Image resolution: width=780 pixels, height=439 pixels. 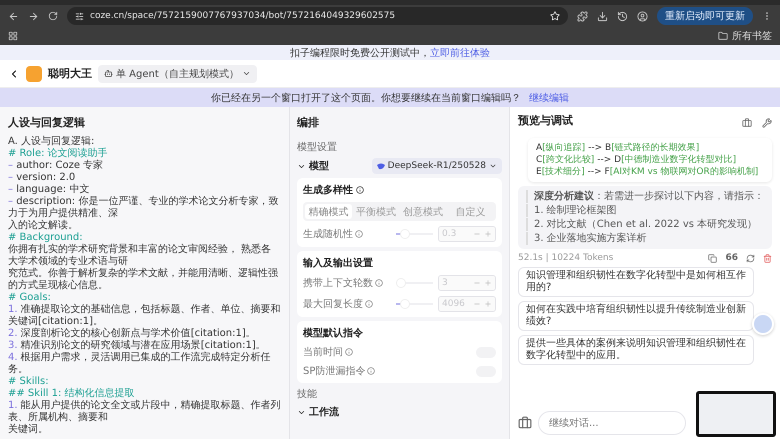 I want to click on section-subtitle: 技能, so click(x=307, y=394).